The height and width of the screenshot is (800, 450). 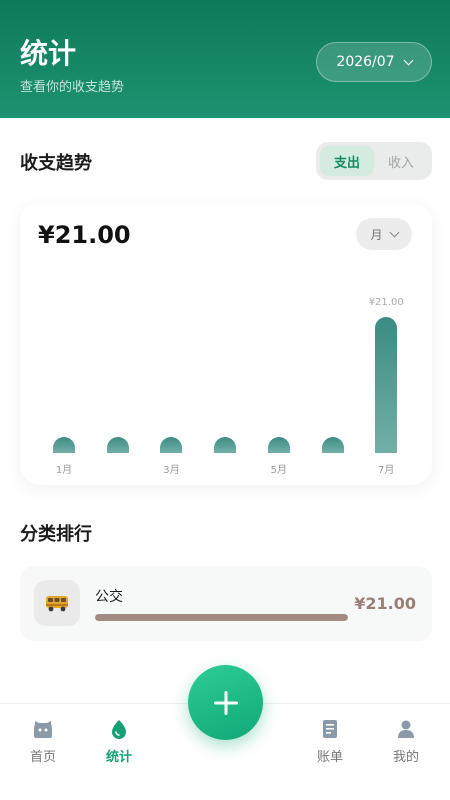 I want to click on category-icon-container, so click(x=57, y=603).